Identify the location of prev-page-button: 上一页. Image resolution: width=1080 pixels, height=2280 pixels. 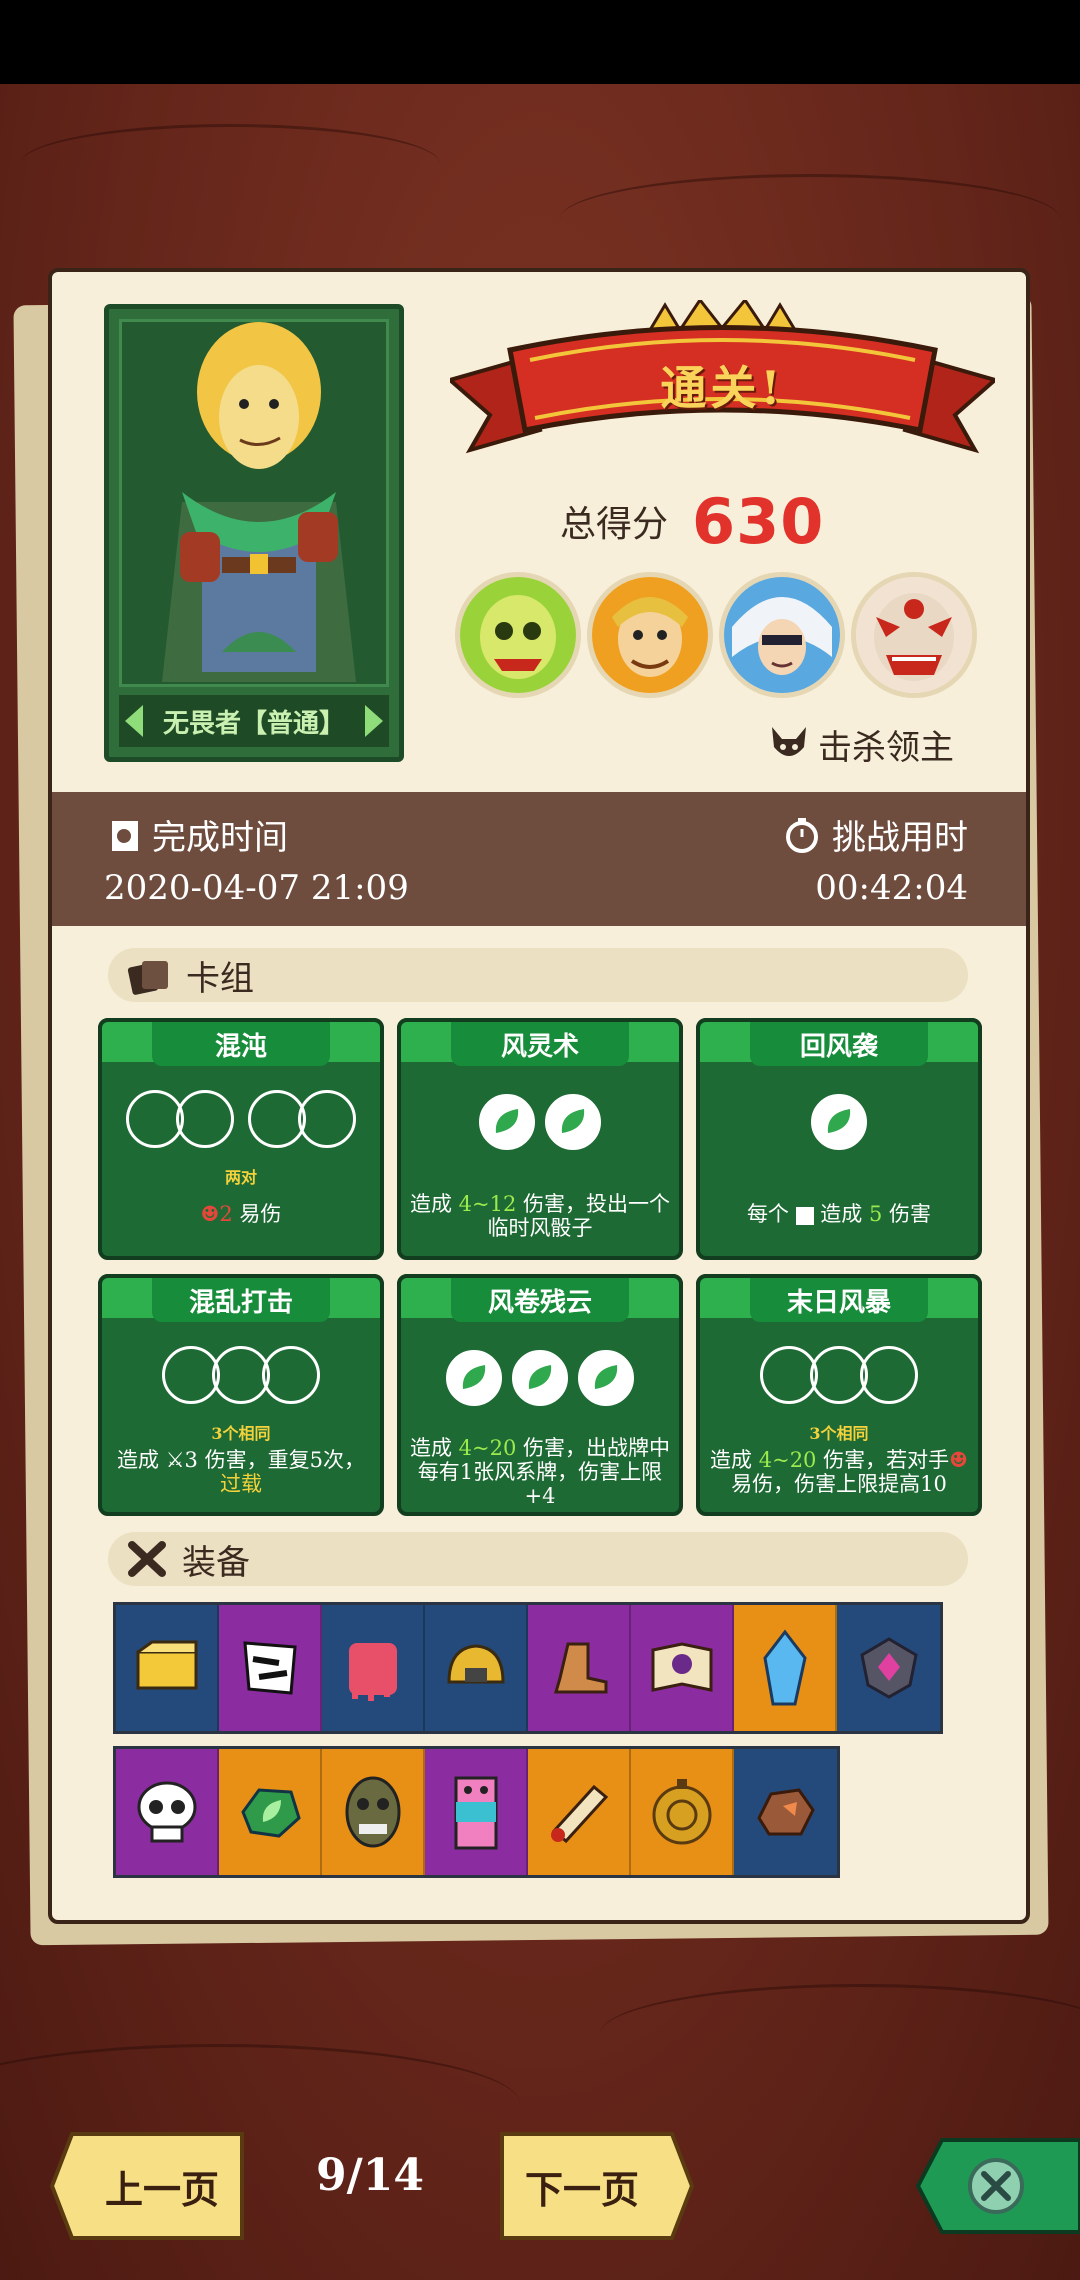
(150, 2186).